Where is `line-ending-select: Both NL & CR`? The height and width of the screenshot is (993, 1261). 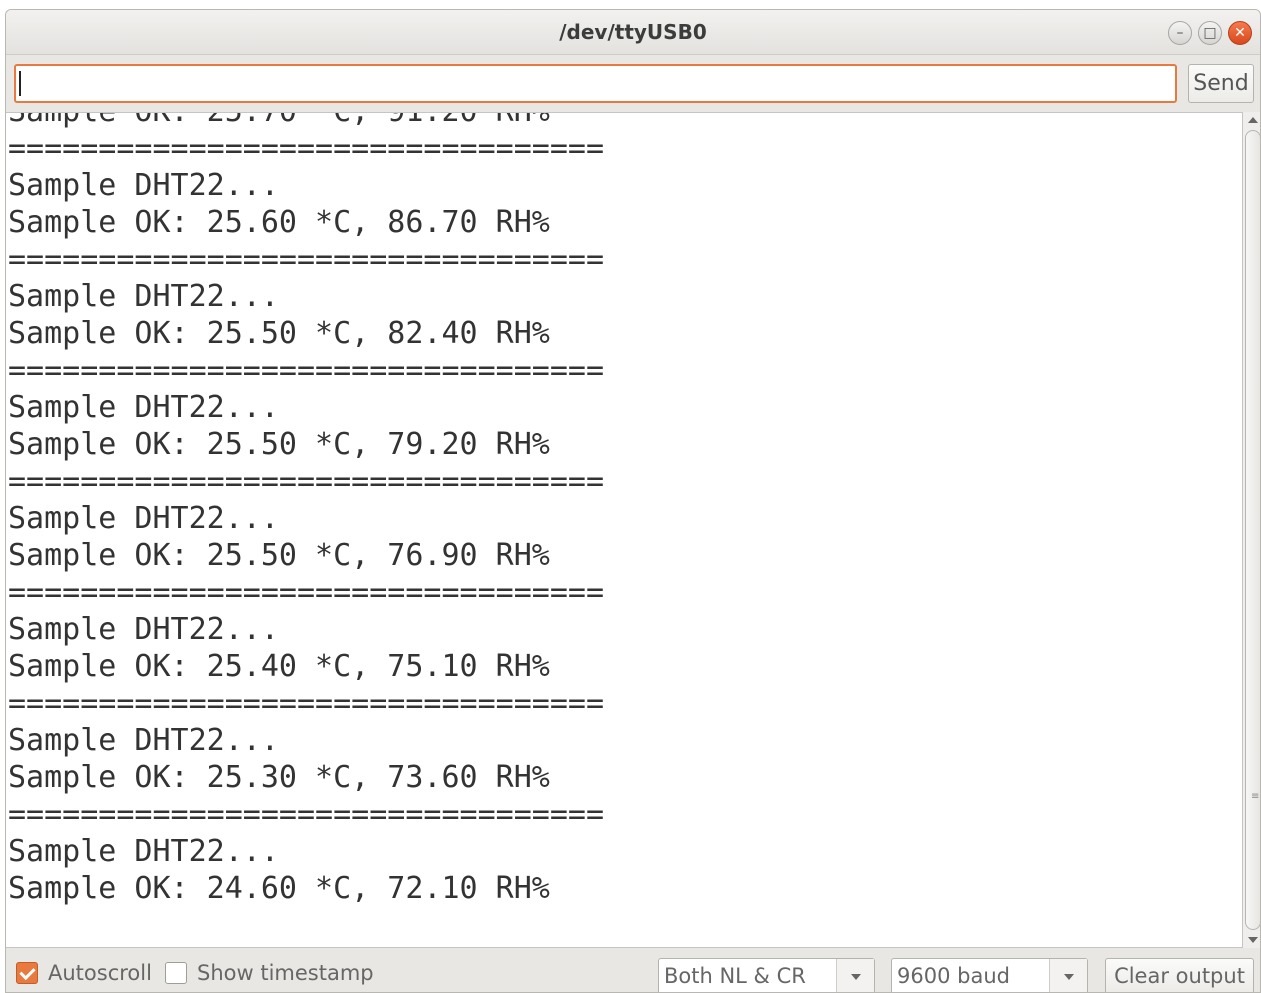 line-ending-select: Both NL & CR is located at coordinates (766, 975).